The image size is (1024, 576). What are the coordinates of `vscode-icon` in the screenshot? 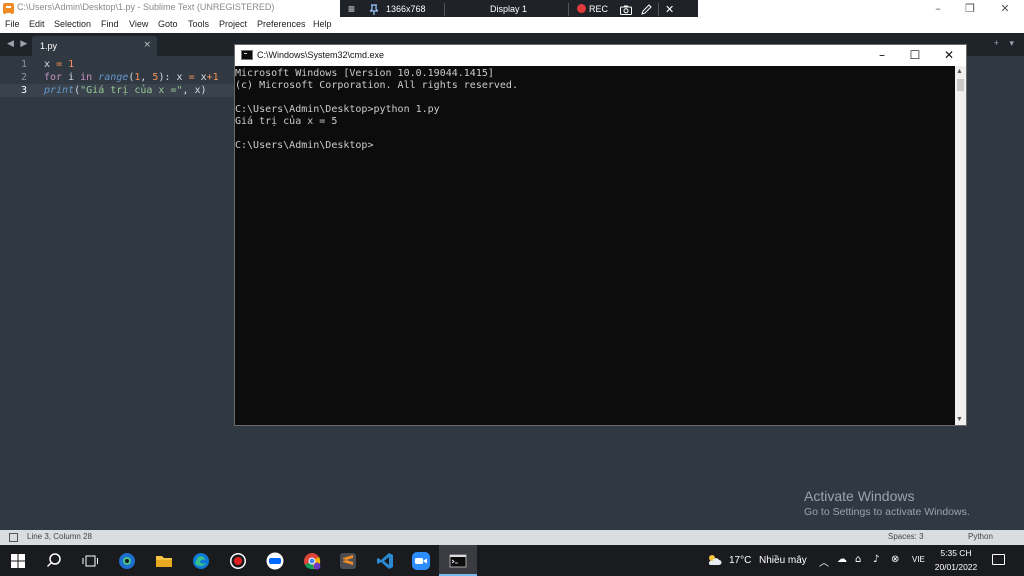 It's located at (385, 561).